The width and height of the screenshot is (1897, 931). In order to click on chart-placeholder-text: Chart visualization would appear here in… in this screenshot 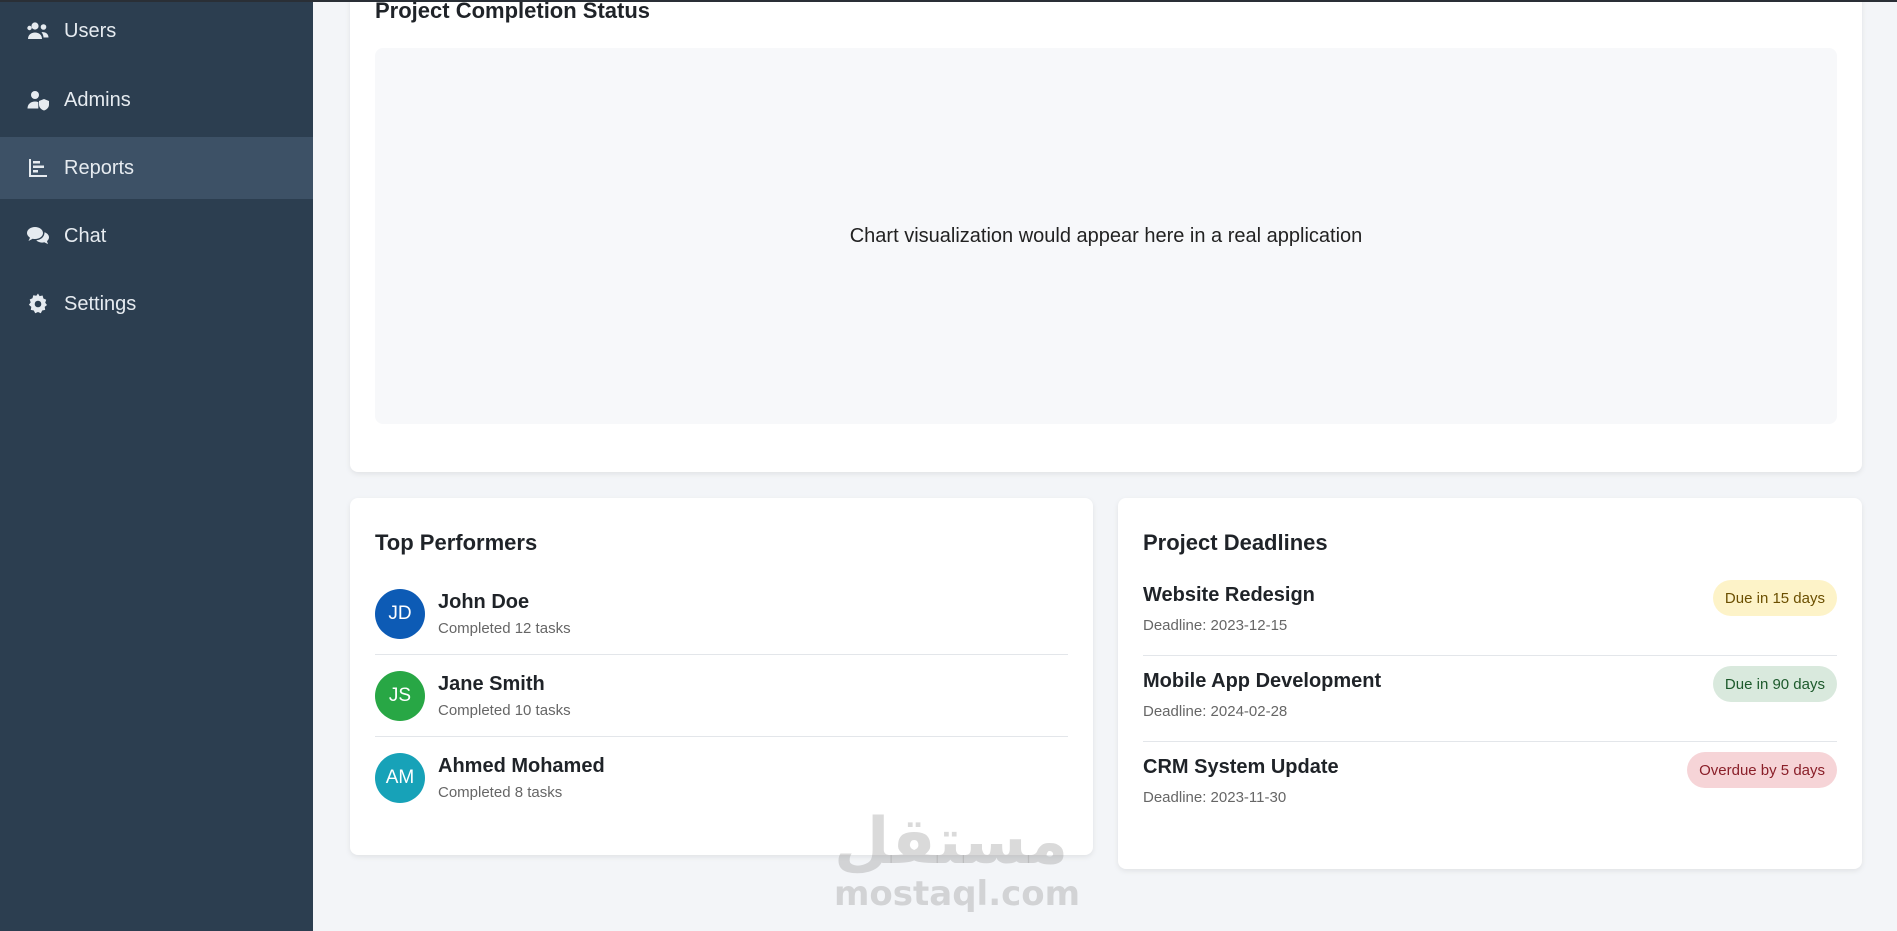, I will do `click(1106, 235)`.